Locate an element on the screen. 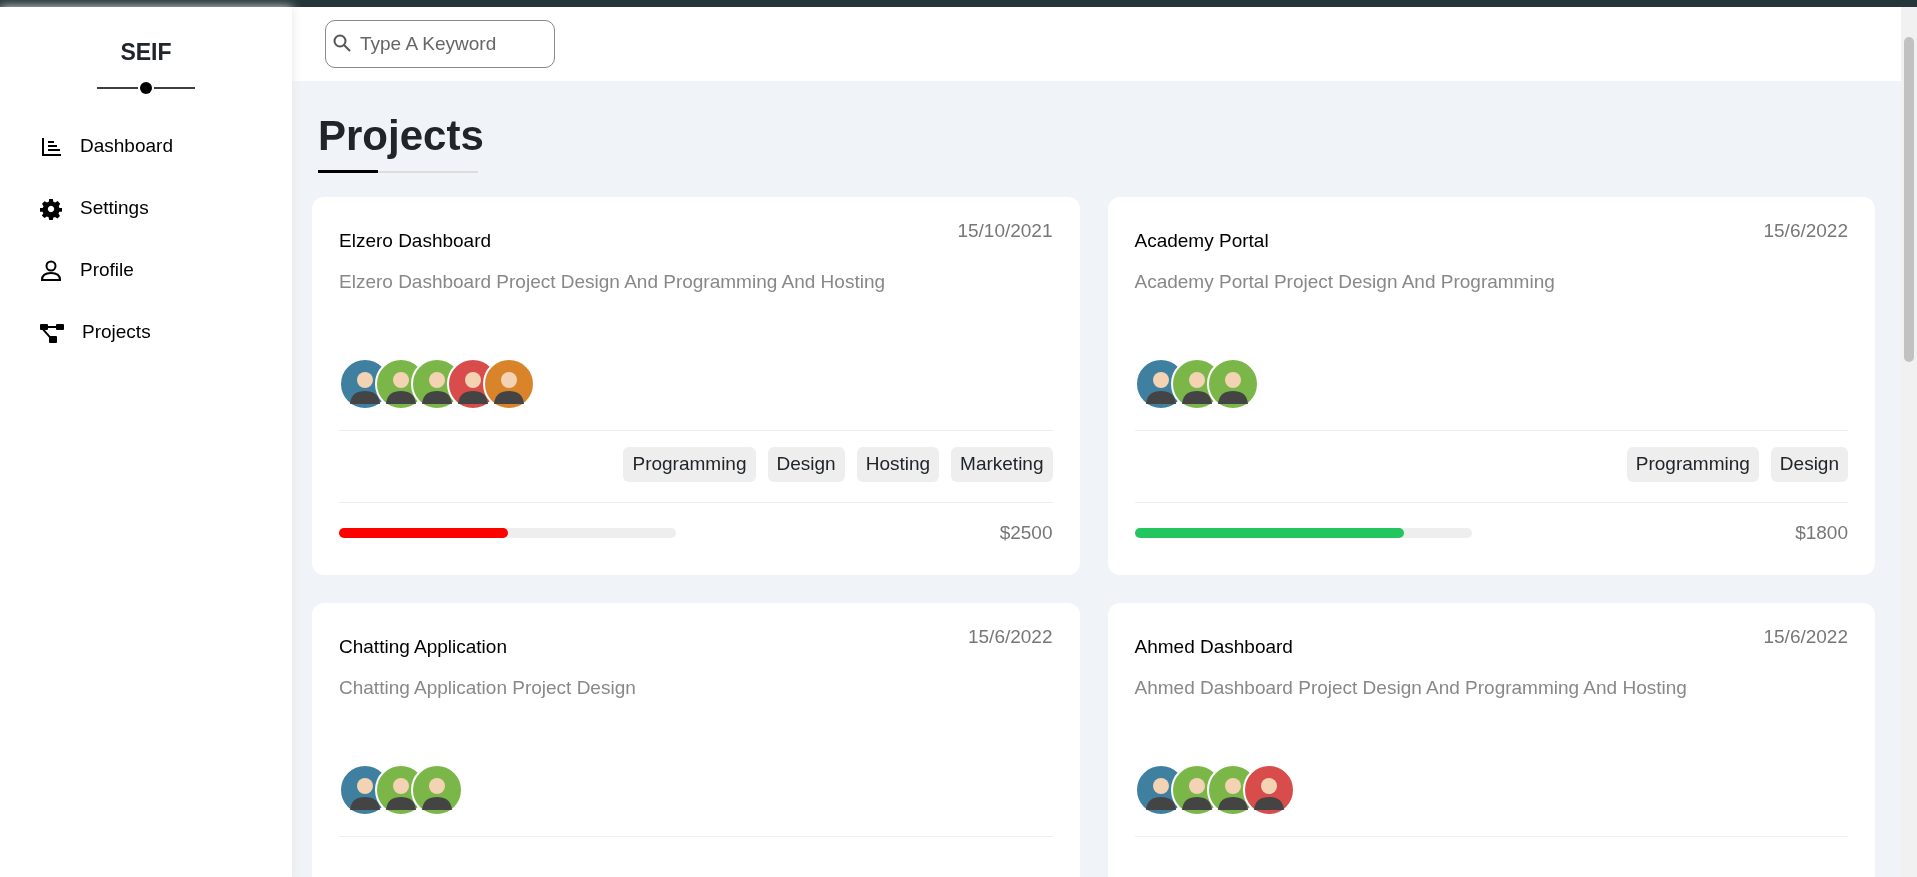  project-description: Academy Portal Project Design And Programming is located at coordinates (1345, 281).